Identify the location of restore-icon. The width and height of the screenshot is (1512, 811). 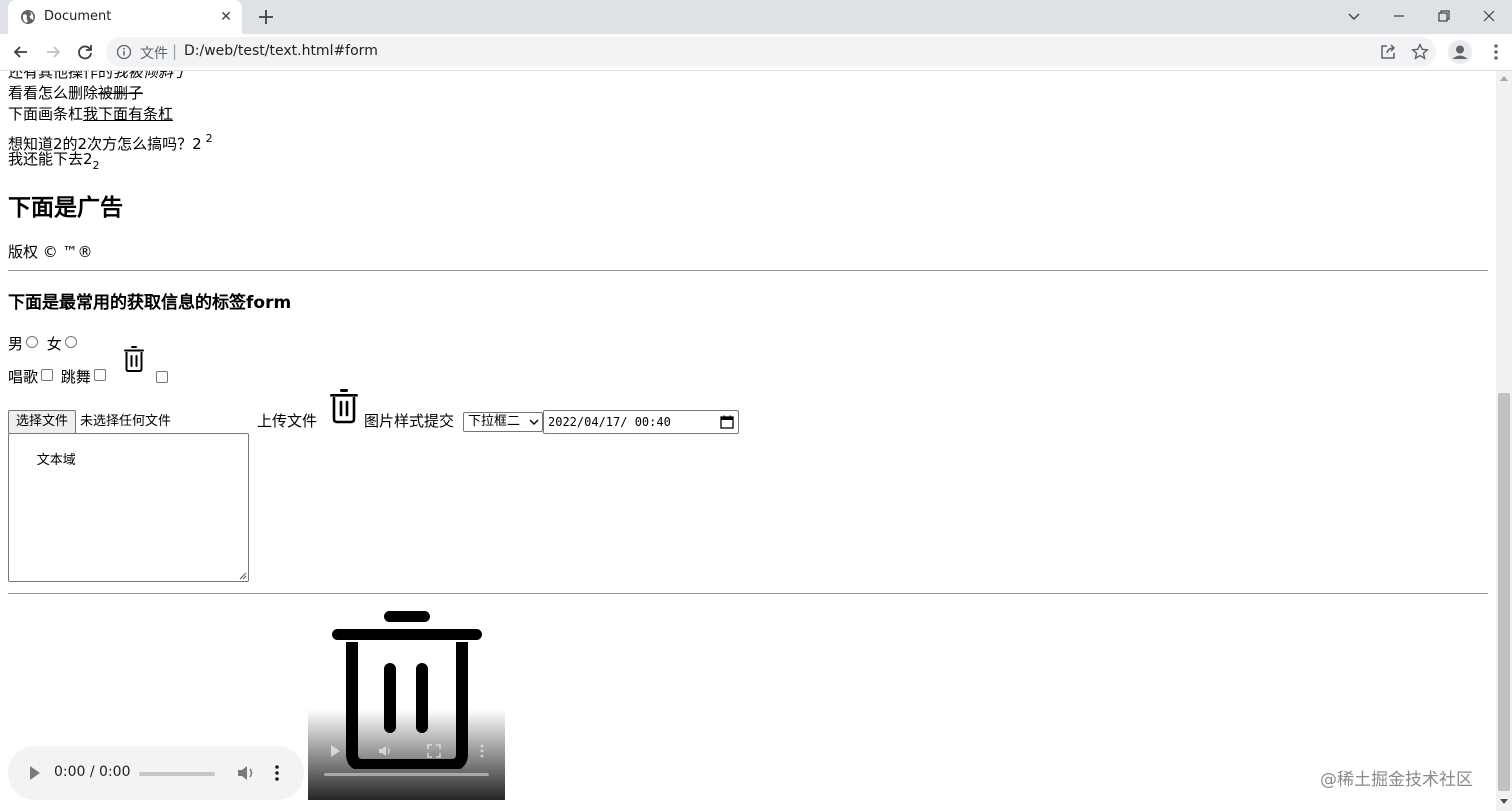
(1444, 16).